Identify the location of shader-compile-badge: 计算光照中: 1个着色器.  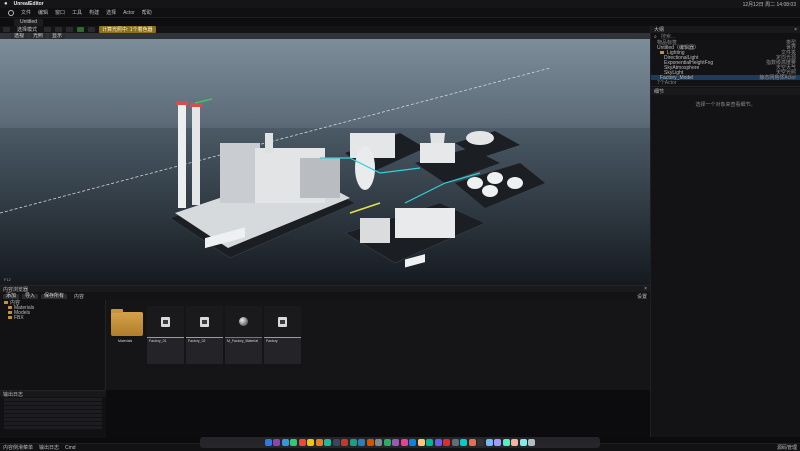
(127, 29).